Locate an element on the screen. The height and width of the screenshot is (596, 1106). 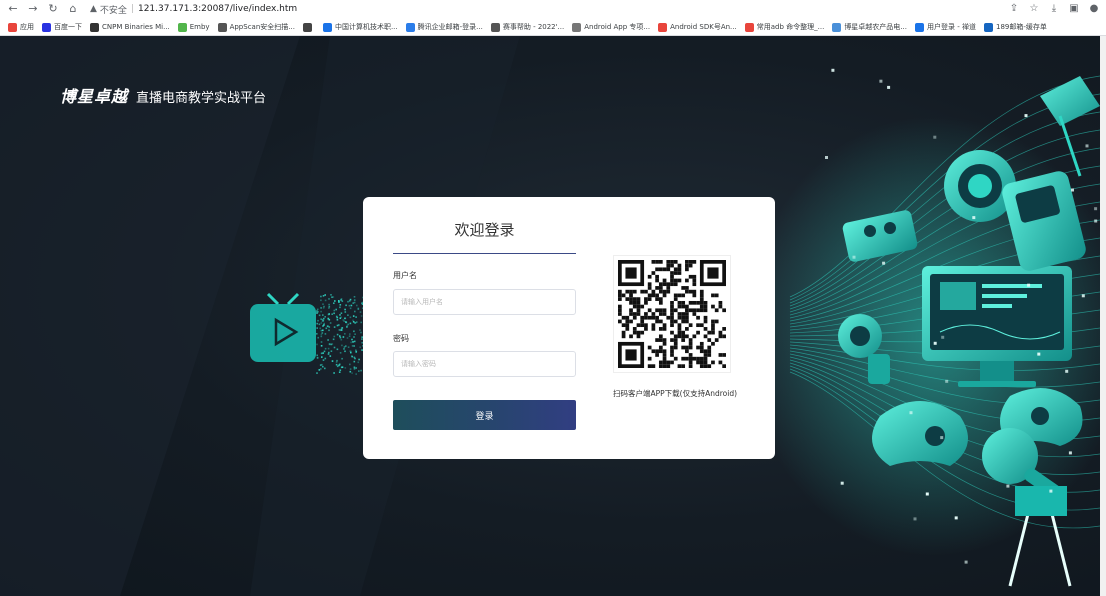
site-logo: 博星卓越 直播电商教学实战平台 is located at coordinates (163, 95).